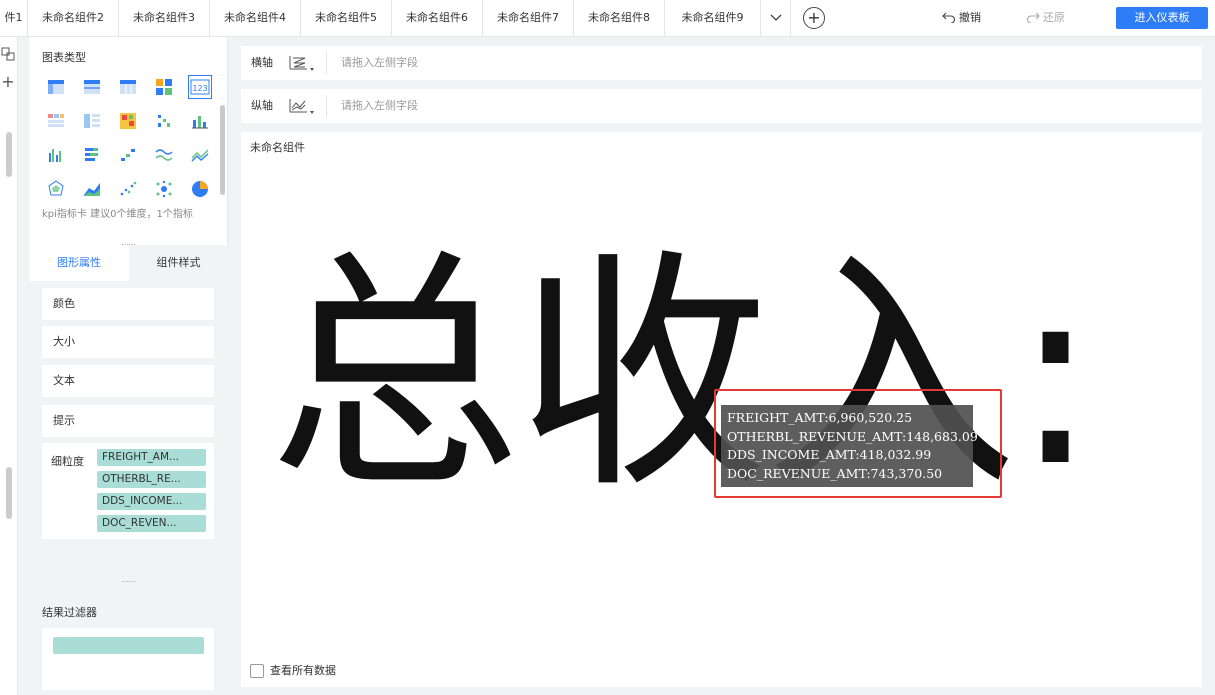 The width and height of the screenshot is (1215, 695). I want to click on redo-button: 还原, so click(1045, 18).